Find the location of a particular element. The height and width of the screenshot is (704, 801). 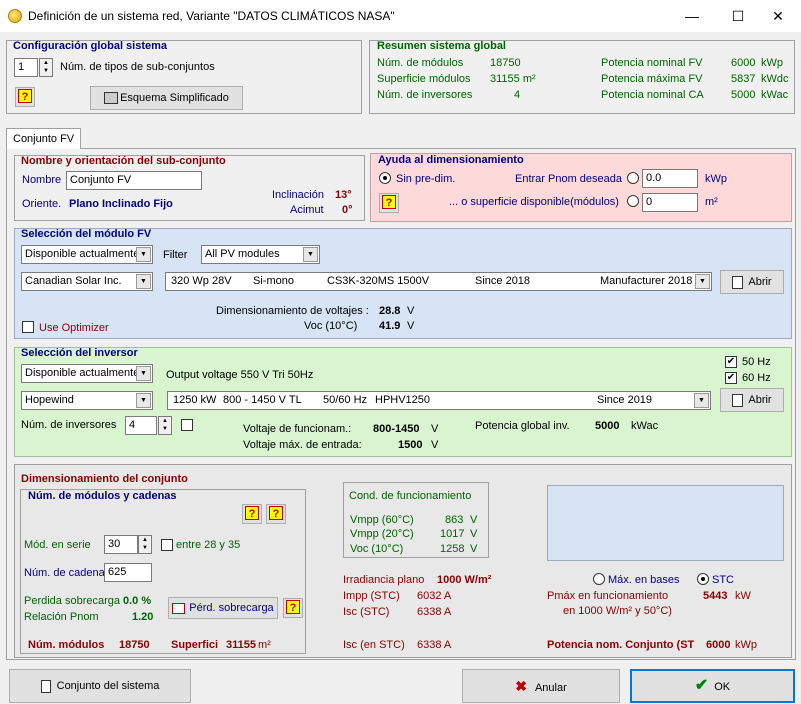

inverter-title: Selección del inversor is located at coordinates (79, 353).